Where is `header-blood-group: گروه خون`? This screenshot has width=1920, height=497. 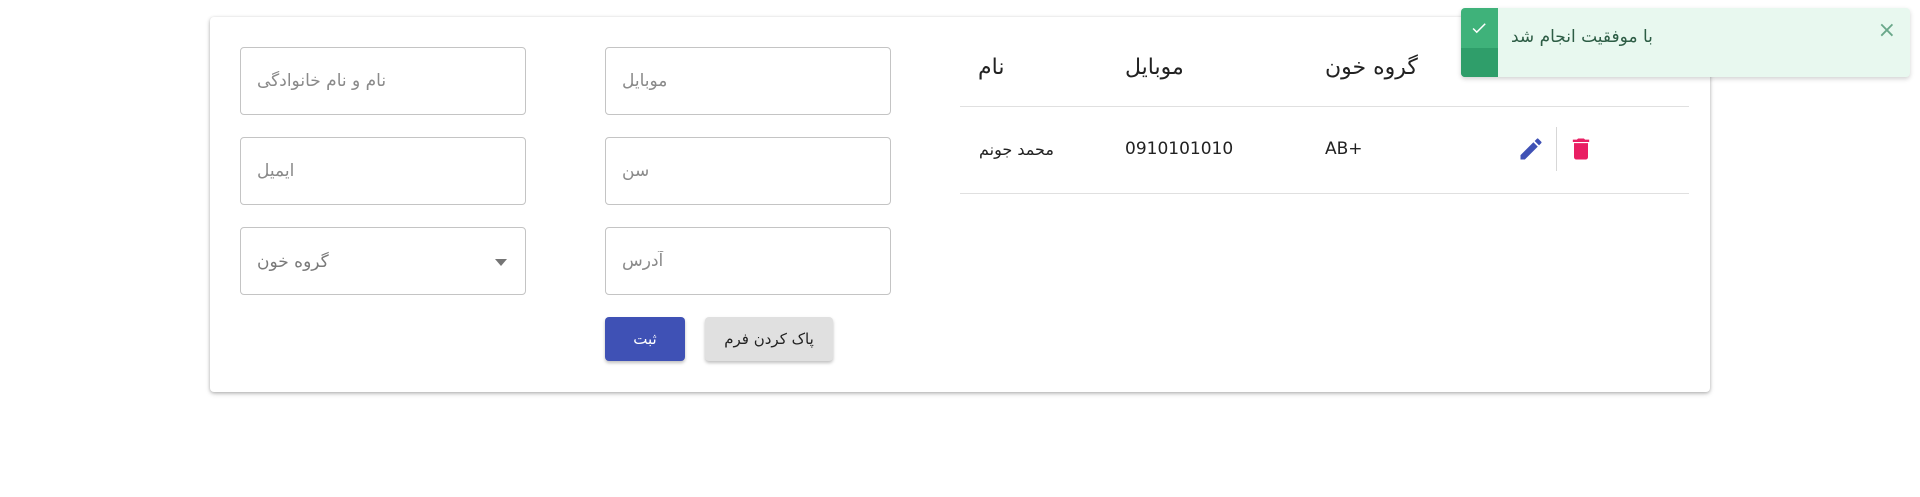 header-blood-group: گروه خون is located at coordinates (1371, 67).